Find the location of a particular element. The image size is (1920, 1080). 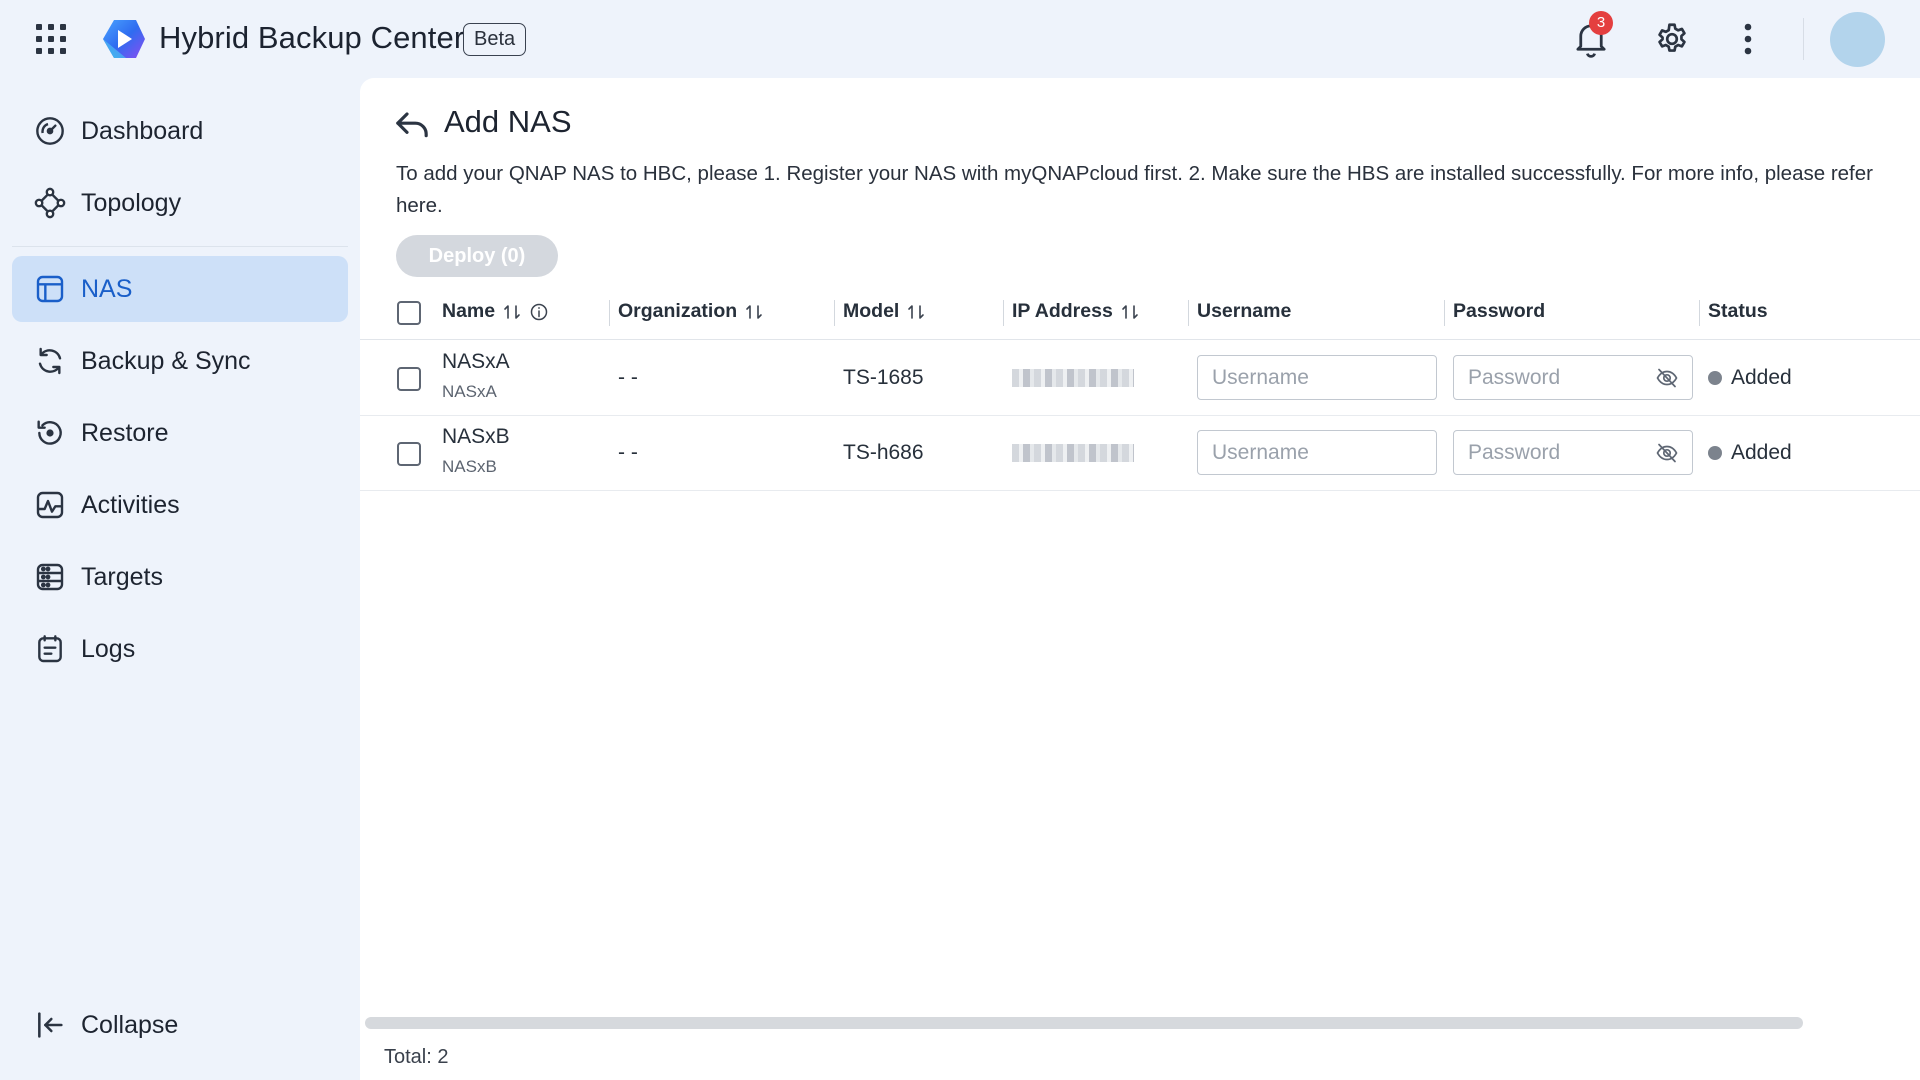

sidebar-item-topology: Topology is located at coordinates (180, 203).